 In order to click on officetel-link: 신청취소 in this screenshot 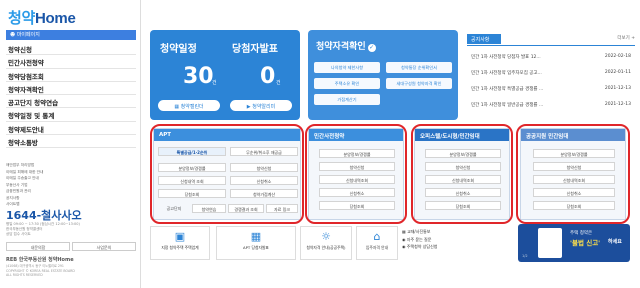, I will do `click(463, 192)`.